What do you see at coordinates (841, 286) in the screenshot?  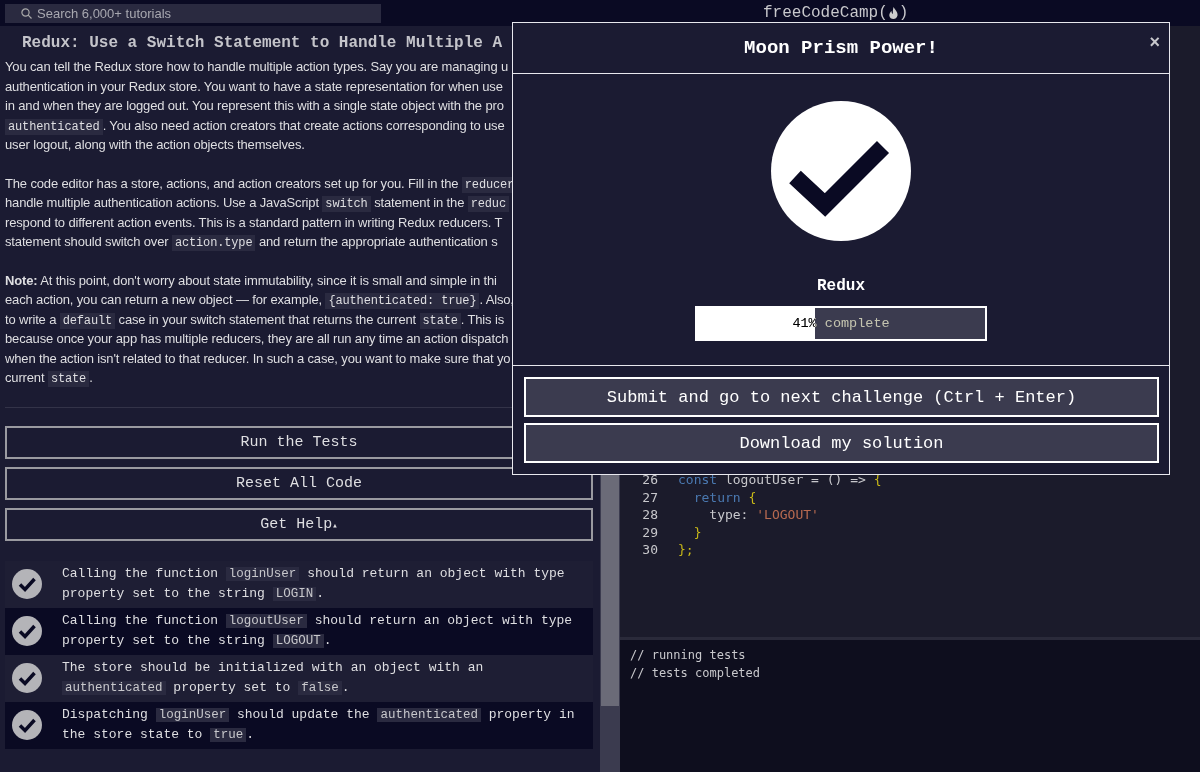 I see `block-name: Redux` at bounding box center [841, 286].